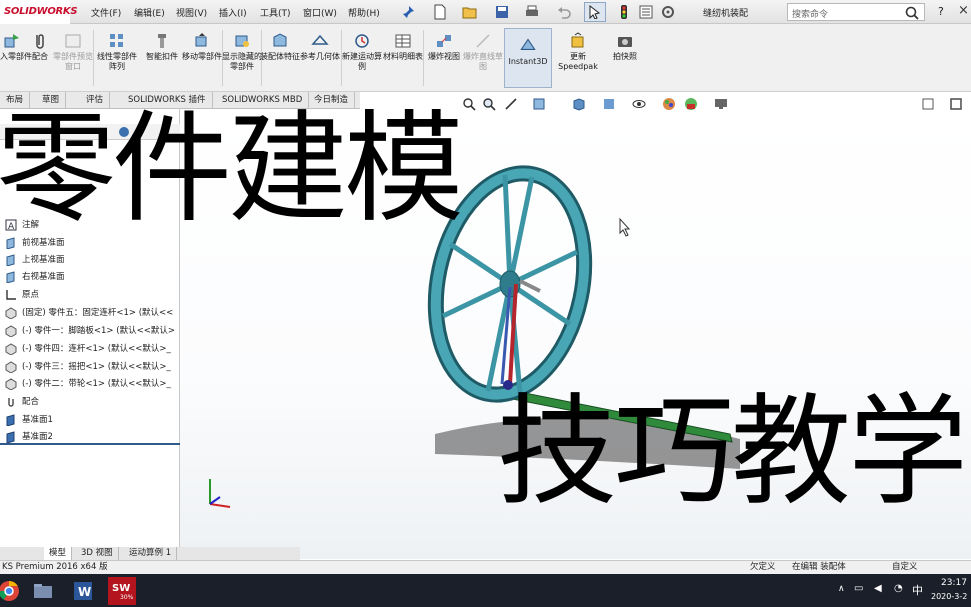 The image size is (971, 607). What do you see at coordinates (403, 41) in the screenshot?
I see `table-icon` at bounding box center [403, 41].